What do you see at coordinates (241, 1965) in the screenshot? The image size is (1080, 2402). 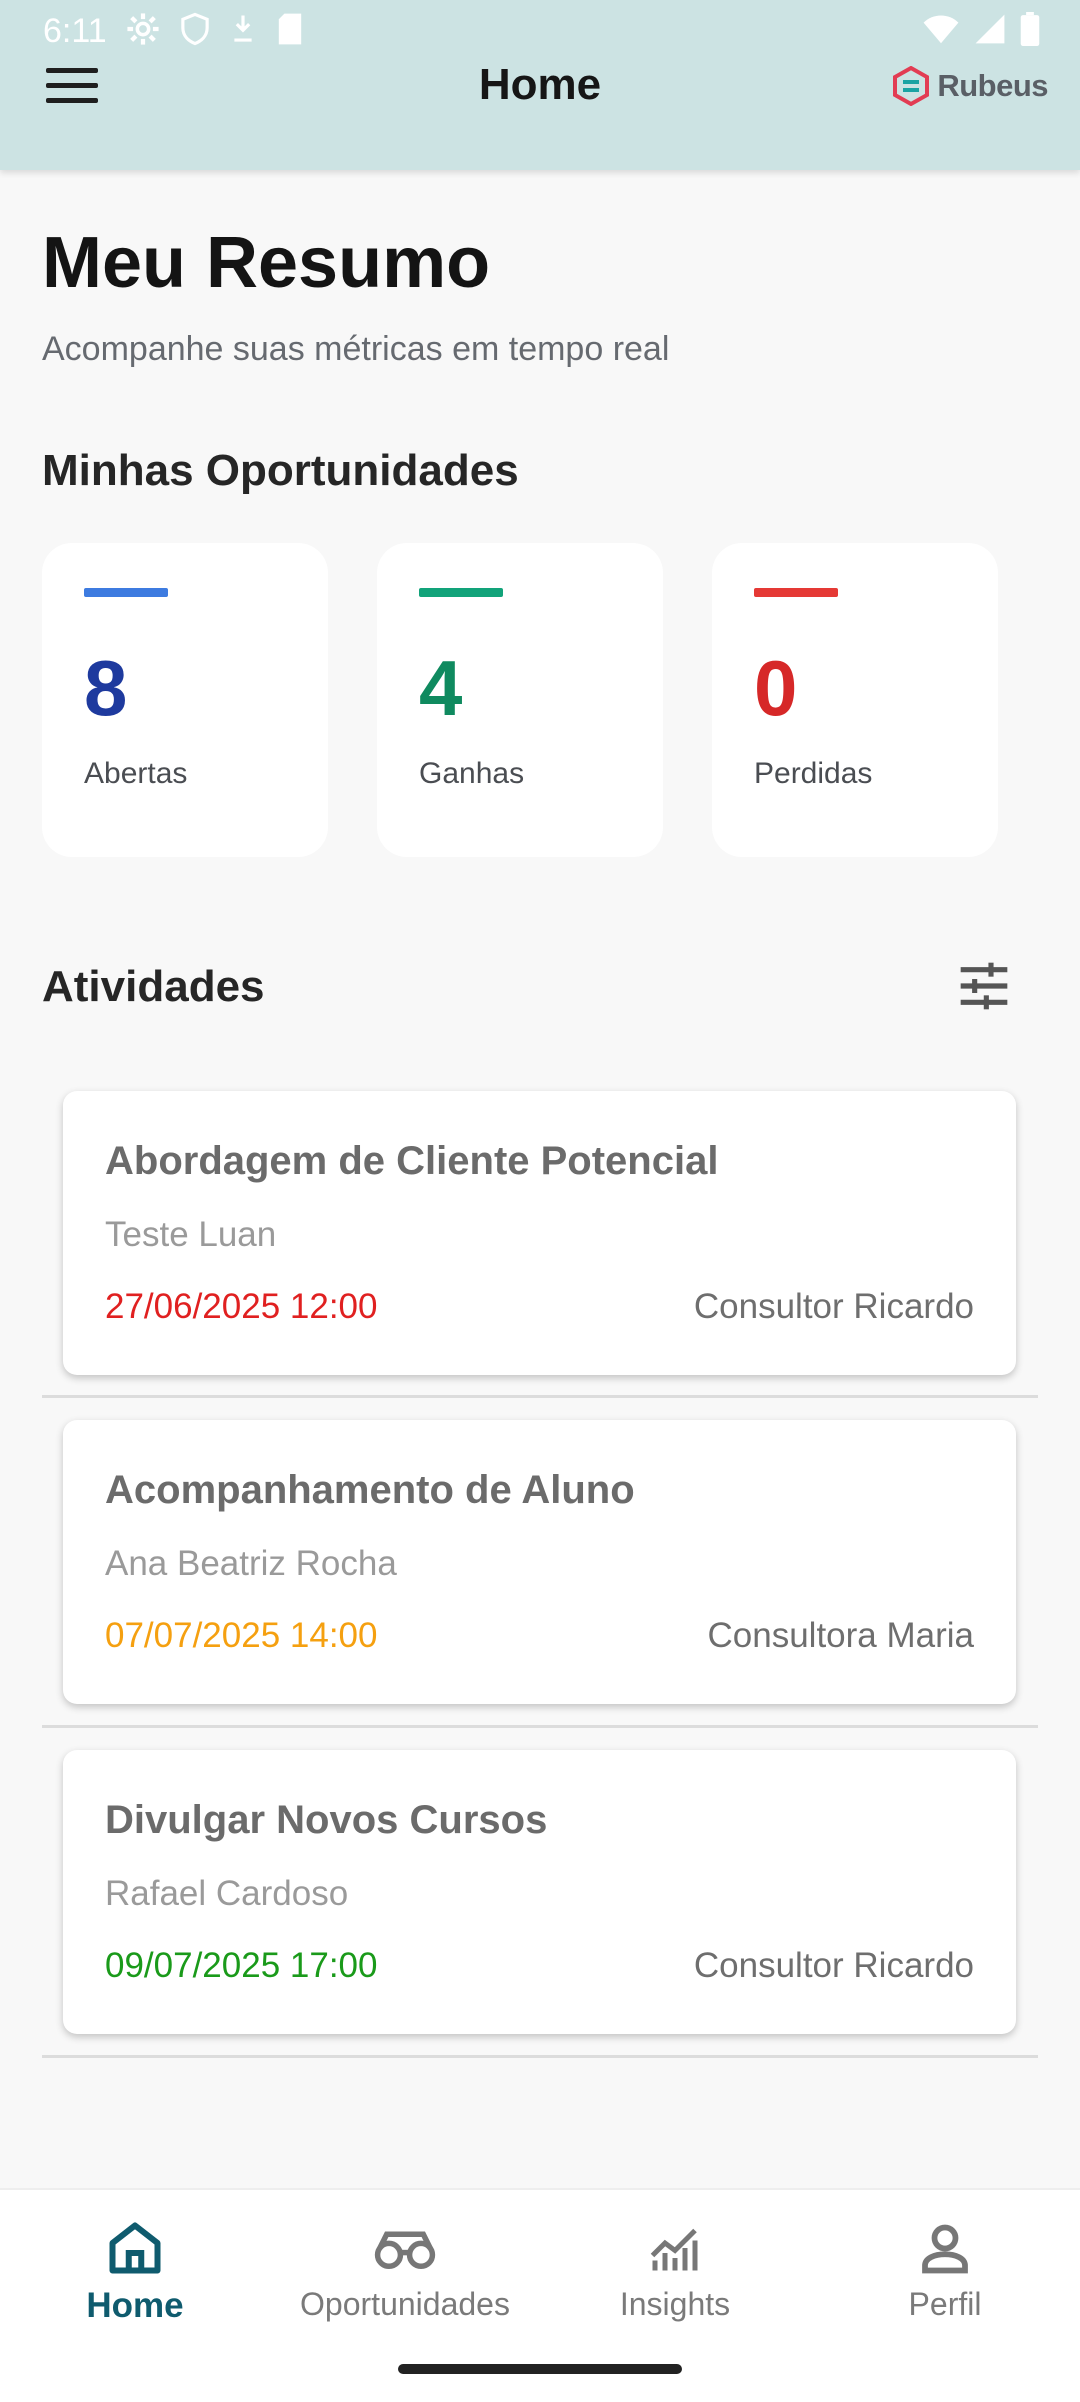 I see `activity-date: 09/07/2025 17:00` at bounding box center [241, 1965].